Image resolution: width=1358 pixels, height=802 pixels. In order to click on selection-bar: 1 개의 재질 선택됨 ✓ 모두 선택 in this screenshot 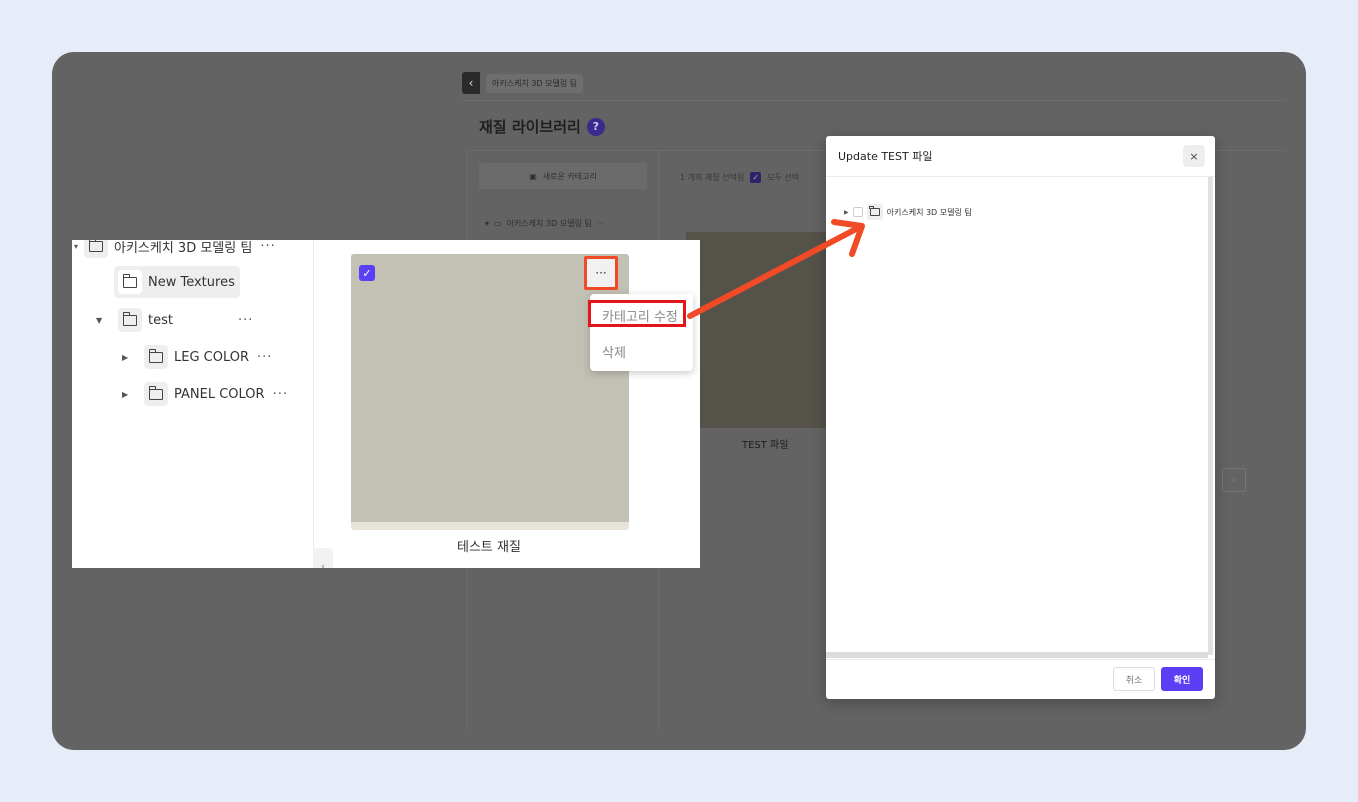, I will do `click(739, 177)`.